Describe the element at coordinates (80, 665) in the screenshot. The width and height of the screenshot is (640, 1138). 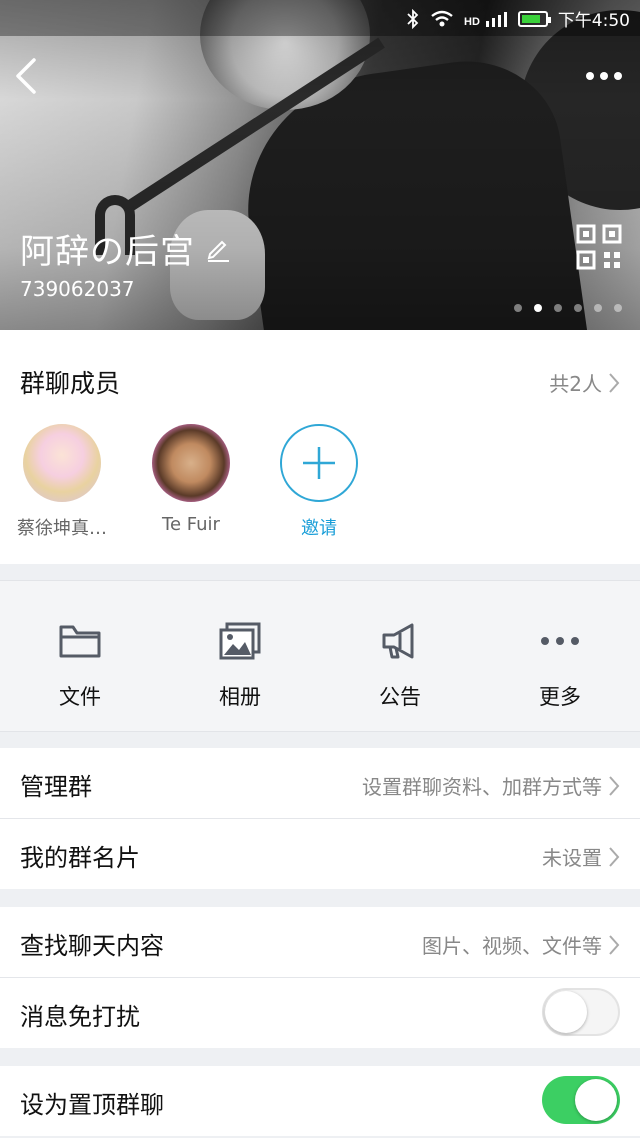
I see `tool-files: 文件` at that location.